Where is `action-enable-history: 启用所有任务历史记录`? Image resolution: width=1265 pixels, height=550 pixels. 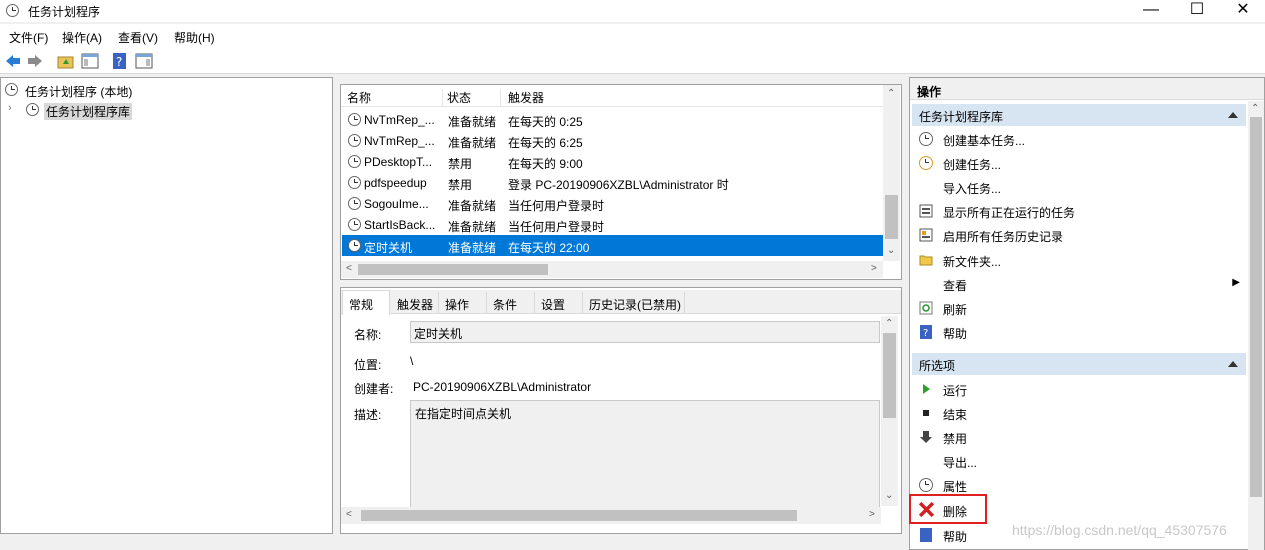 action-enable-history: 启用所有任务历史记录 is located at coordinates (1079, 235).